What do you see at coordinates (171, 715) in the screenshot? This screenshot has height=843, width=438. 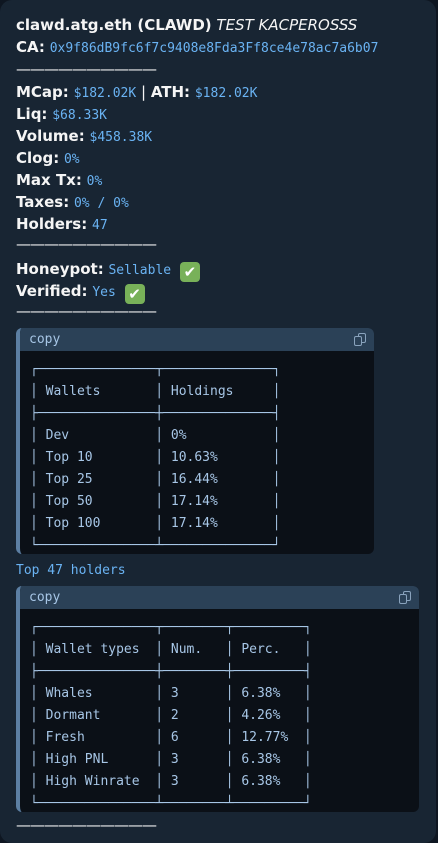 I see `table-row: │ Dormant │ 2 │ 4.26% │` at bounding box center [171, 715].